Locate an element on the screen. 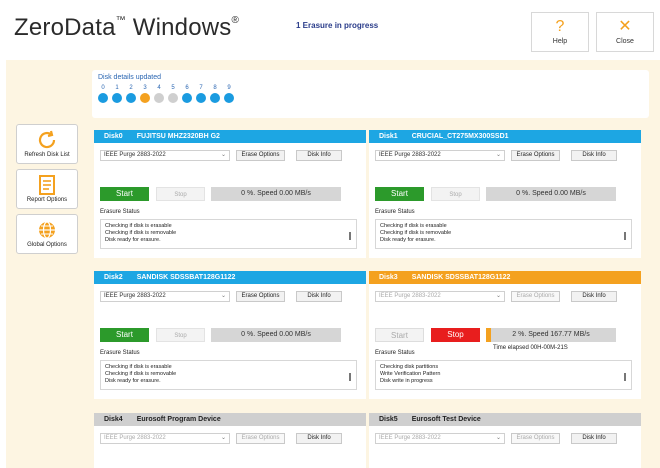  refresh-disk-list-button: Refresh Disk List is located at coordinates (47, 144).